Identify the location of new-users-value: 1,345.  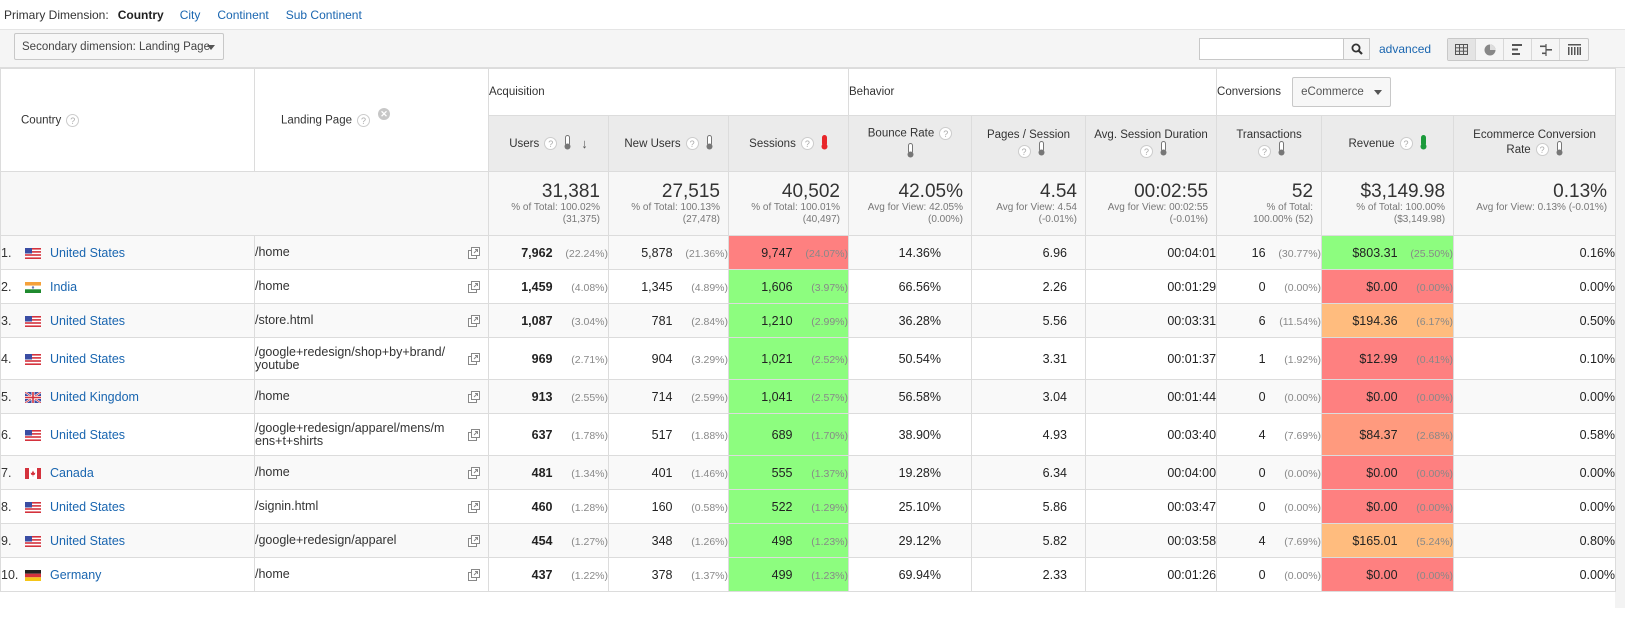
(657, 286).